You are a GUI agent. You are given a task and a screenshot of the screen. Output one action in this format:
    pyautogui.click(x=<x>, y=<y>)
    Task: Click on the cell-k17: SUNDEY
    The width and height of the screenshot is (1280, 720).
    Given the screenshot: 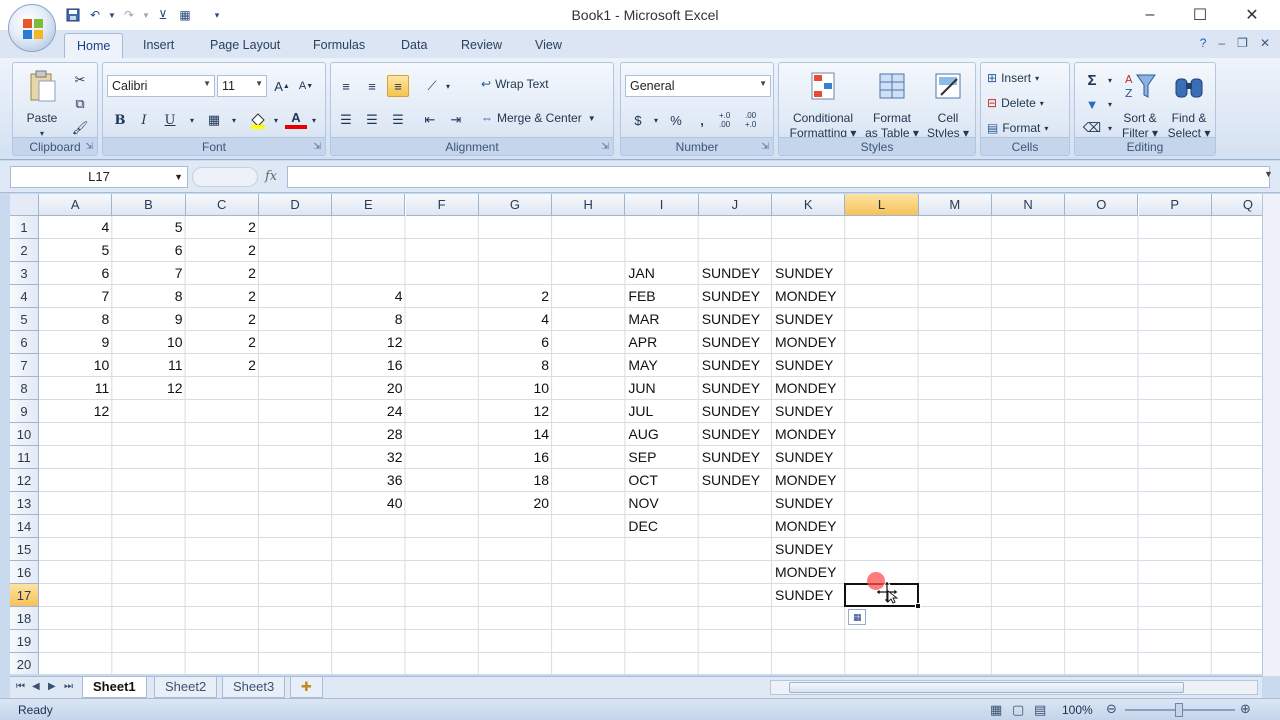 What is the action you would take?
    pyautogui.click(x=808, y=595)
    